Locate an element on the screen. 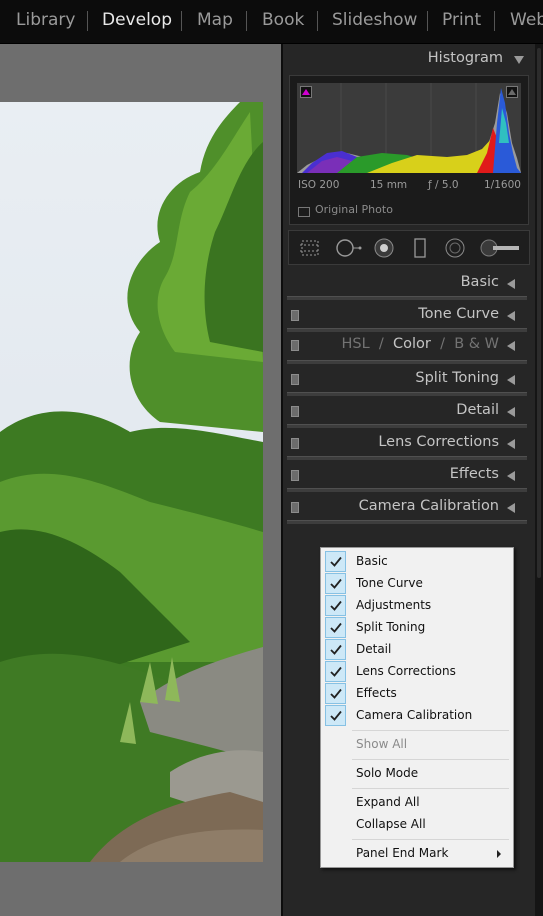  color-tab: Color is located at coordinates (412, 344).